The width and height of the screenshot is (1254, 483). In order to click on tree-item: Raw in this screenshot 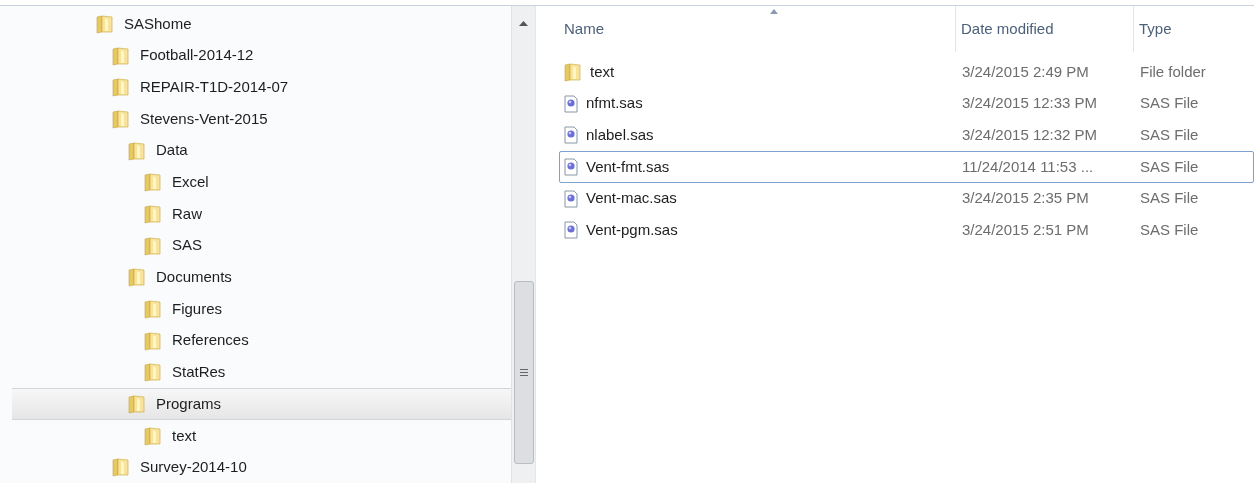, I will do `click(261, 214)`.